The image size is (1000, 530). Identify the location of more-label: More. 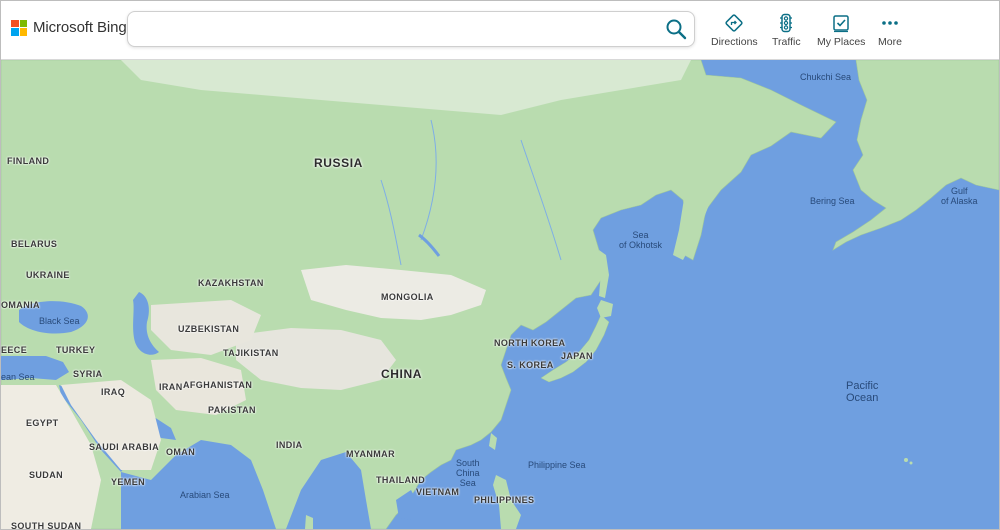
(890, 42).